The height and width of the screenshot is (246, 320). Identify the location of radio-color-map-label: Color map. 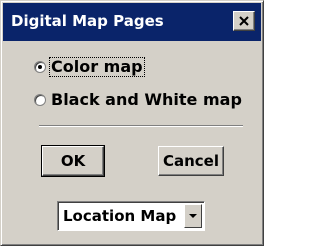
(97, 67).